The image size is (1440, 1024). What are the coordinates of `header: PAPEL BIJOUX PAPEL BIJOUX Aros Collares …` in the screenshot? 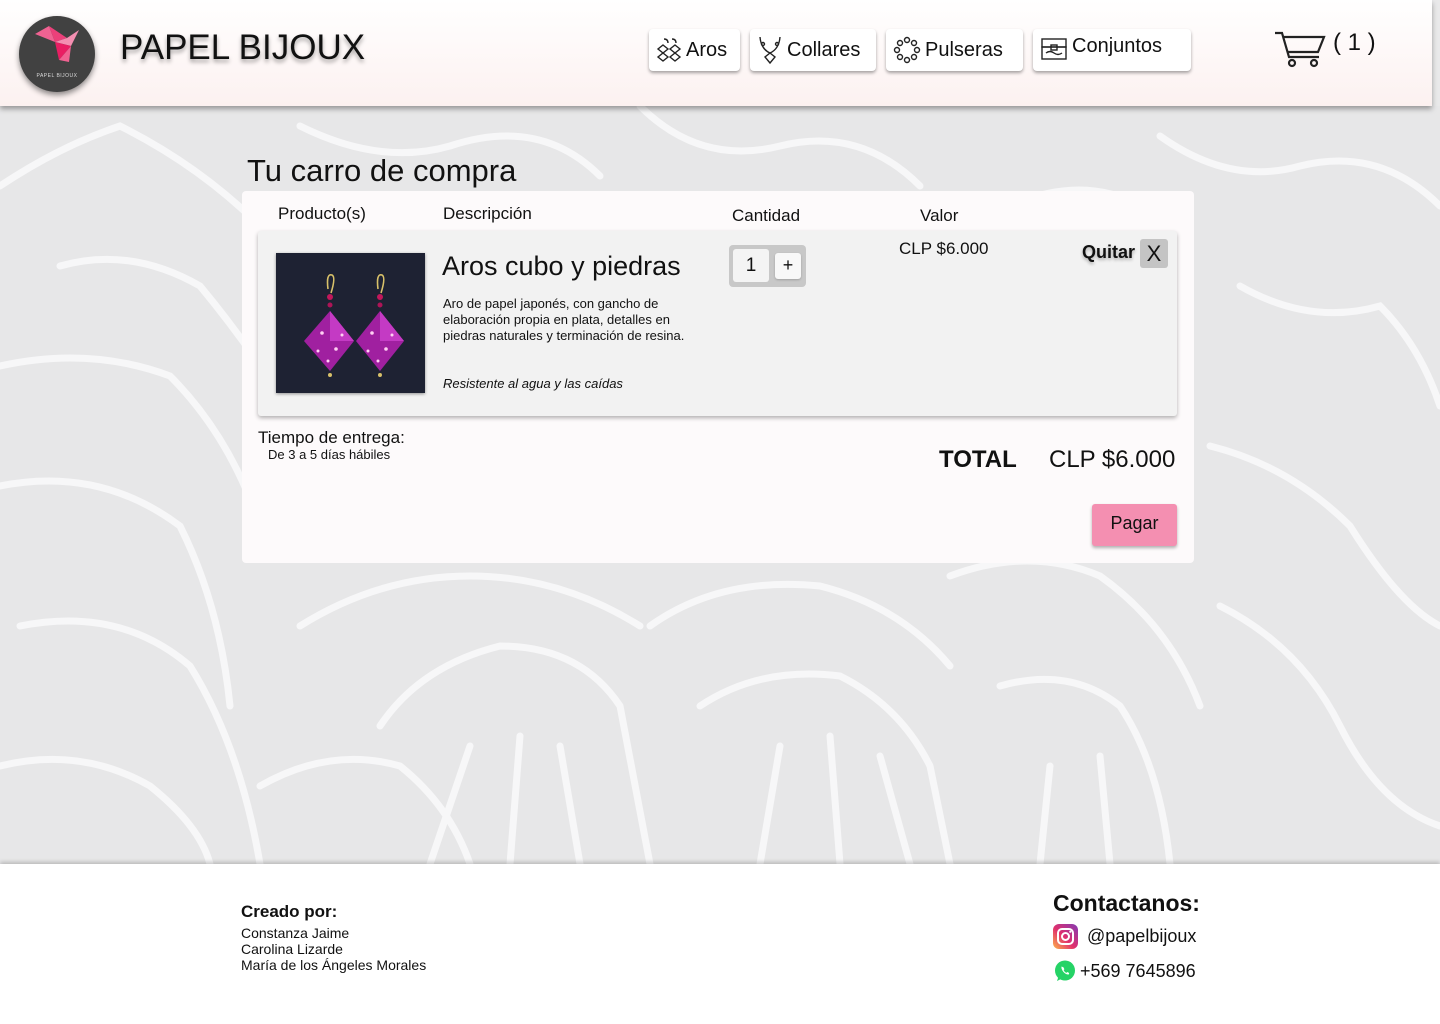 It's located at (716, 53).